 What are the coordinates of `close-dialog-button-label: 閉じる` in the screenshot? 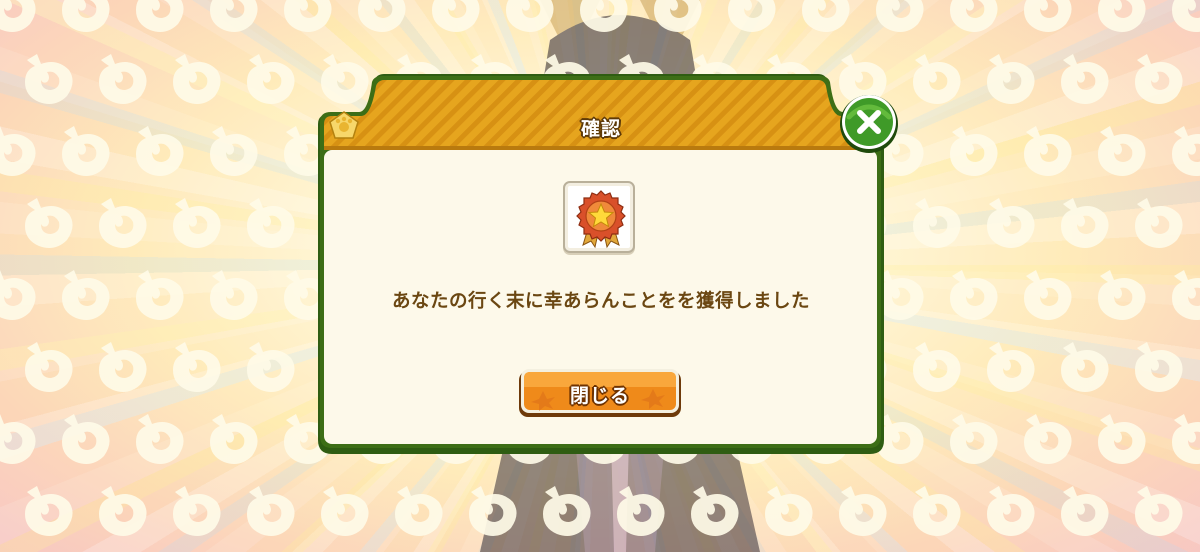 It's located at (599, 396).